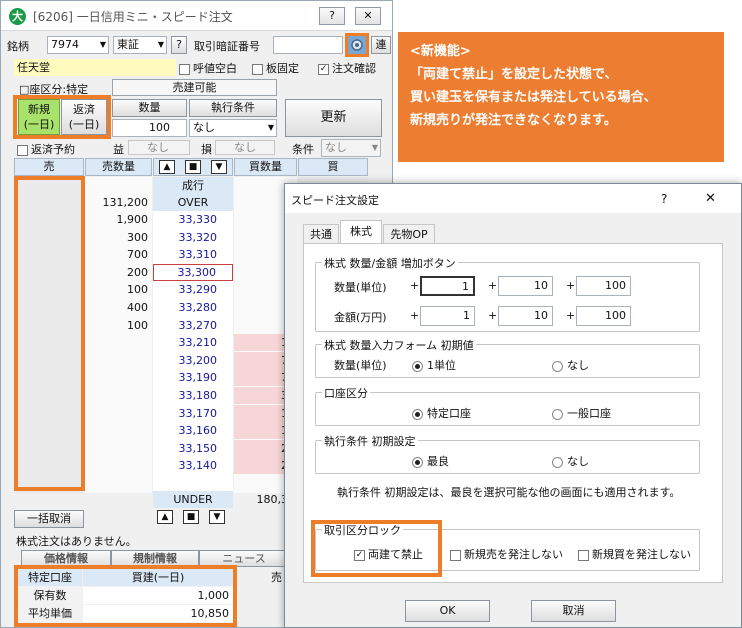  What do you see at coordinates (140, 45) in the screenshot?
I see `exchange-combo: 東証 ▼` at bounding box center [140, 45].